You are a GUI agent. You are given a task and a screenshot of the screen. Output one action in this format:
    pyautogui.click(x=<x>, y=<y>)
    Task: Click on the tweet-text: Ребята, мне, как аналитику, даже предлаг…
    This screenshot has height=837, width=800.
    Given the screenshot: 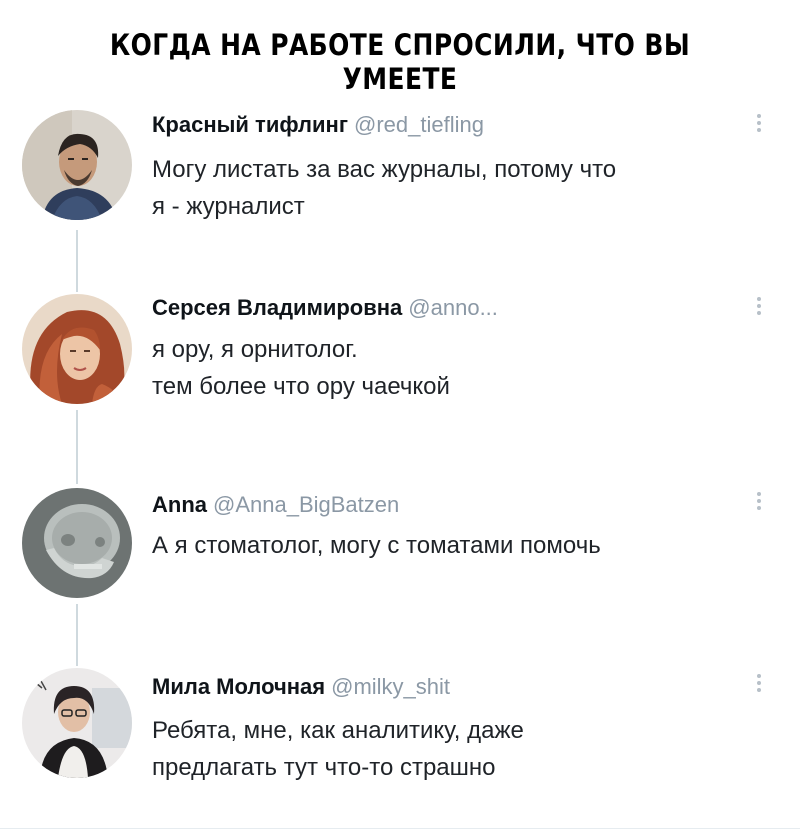 What is the action you would take?
    pyautogui.click(x=338, y=749)
    